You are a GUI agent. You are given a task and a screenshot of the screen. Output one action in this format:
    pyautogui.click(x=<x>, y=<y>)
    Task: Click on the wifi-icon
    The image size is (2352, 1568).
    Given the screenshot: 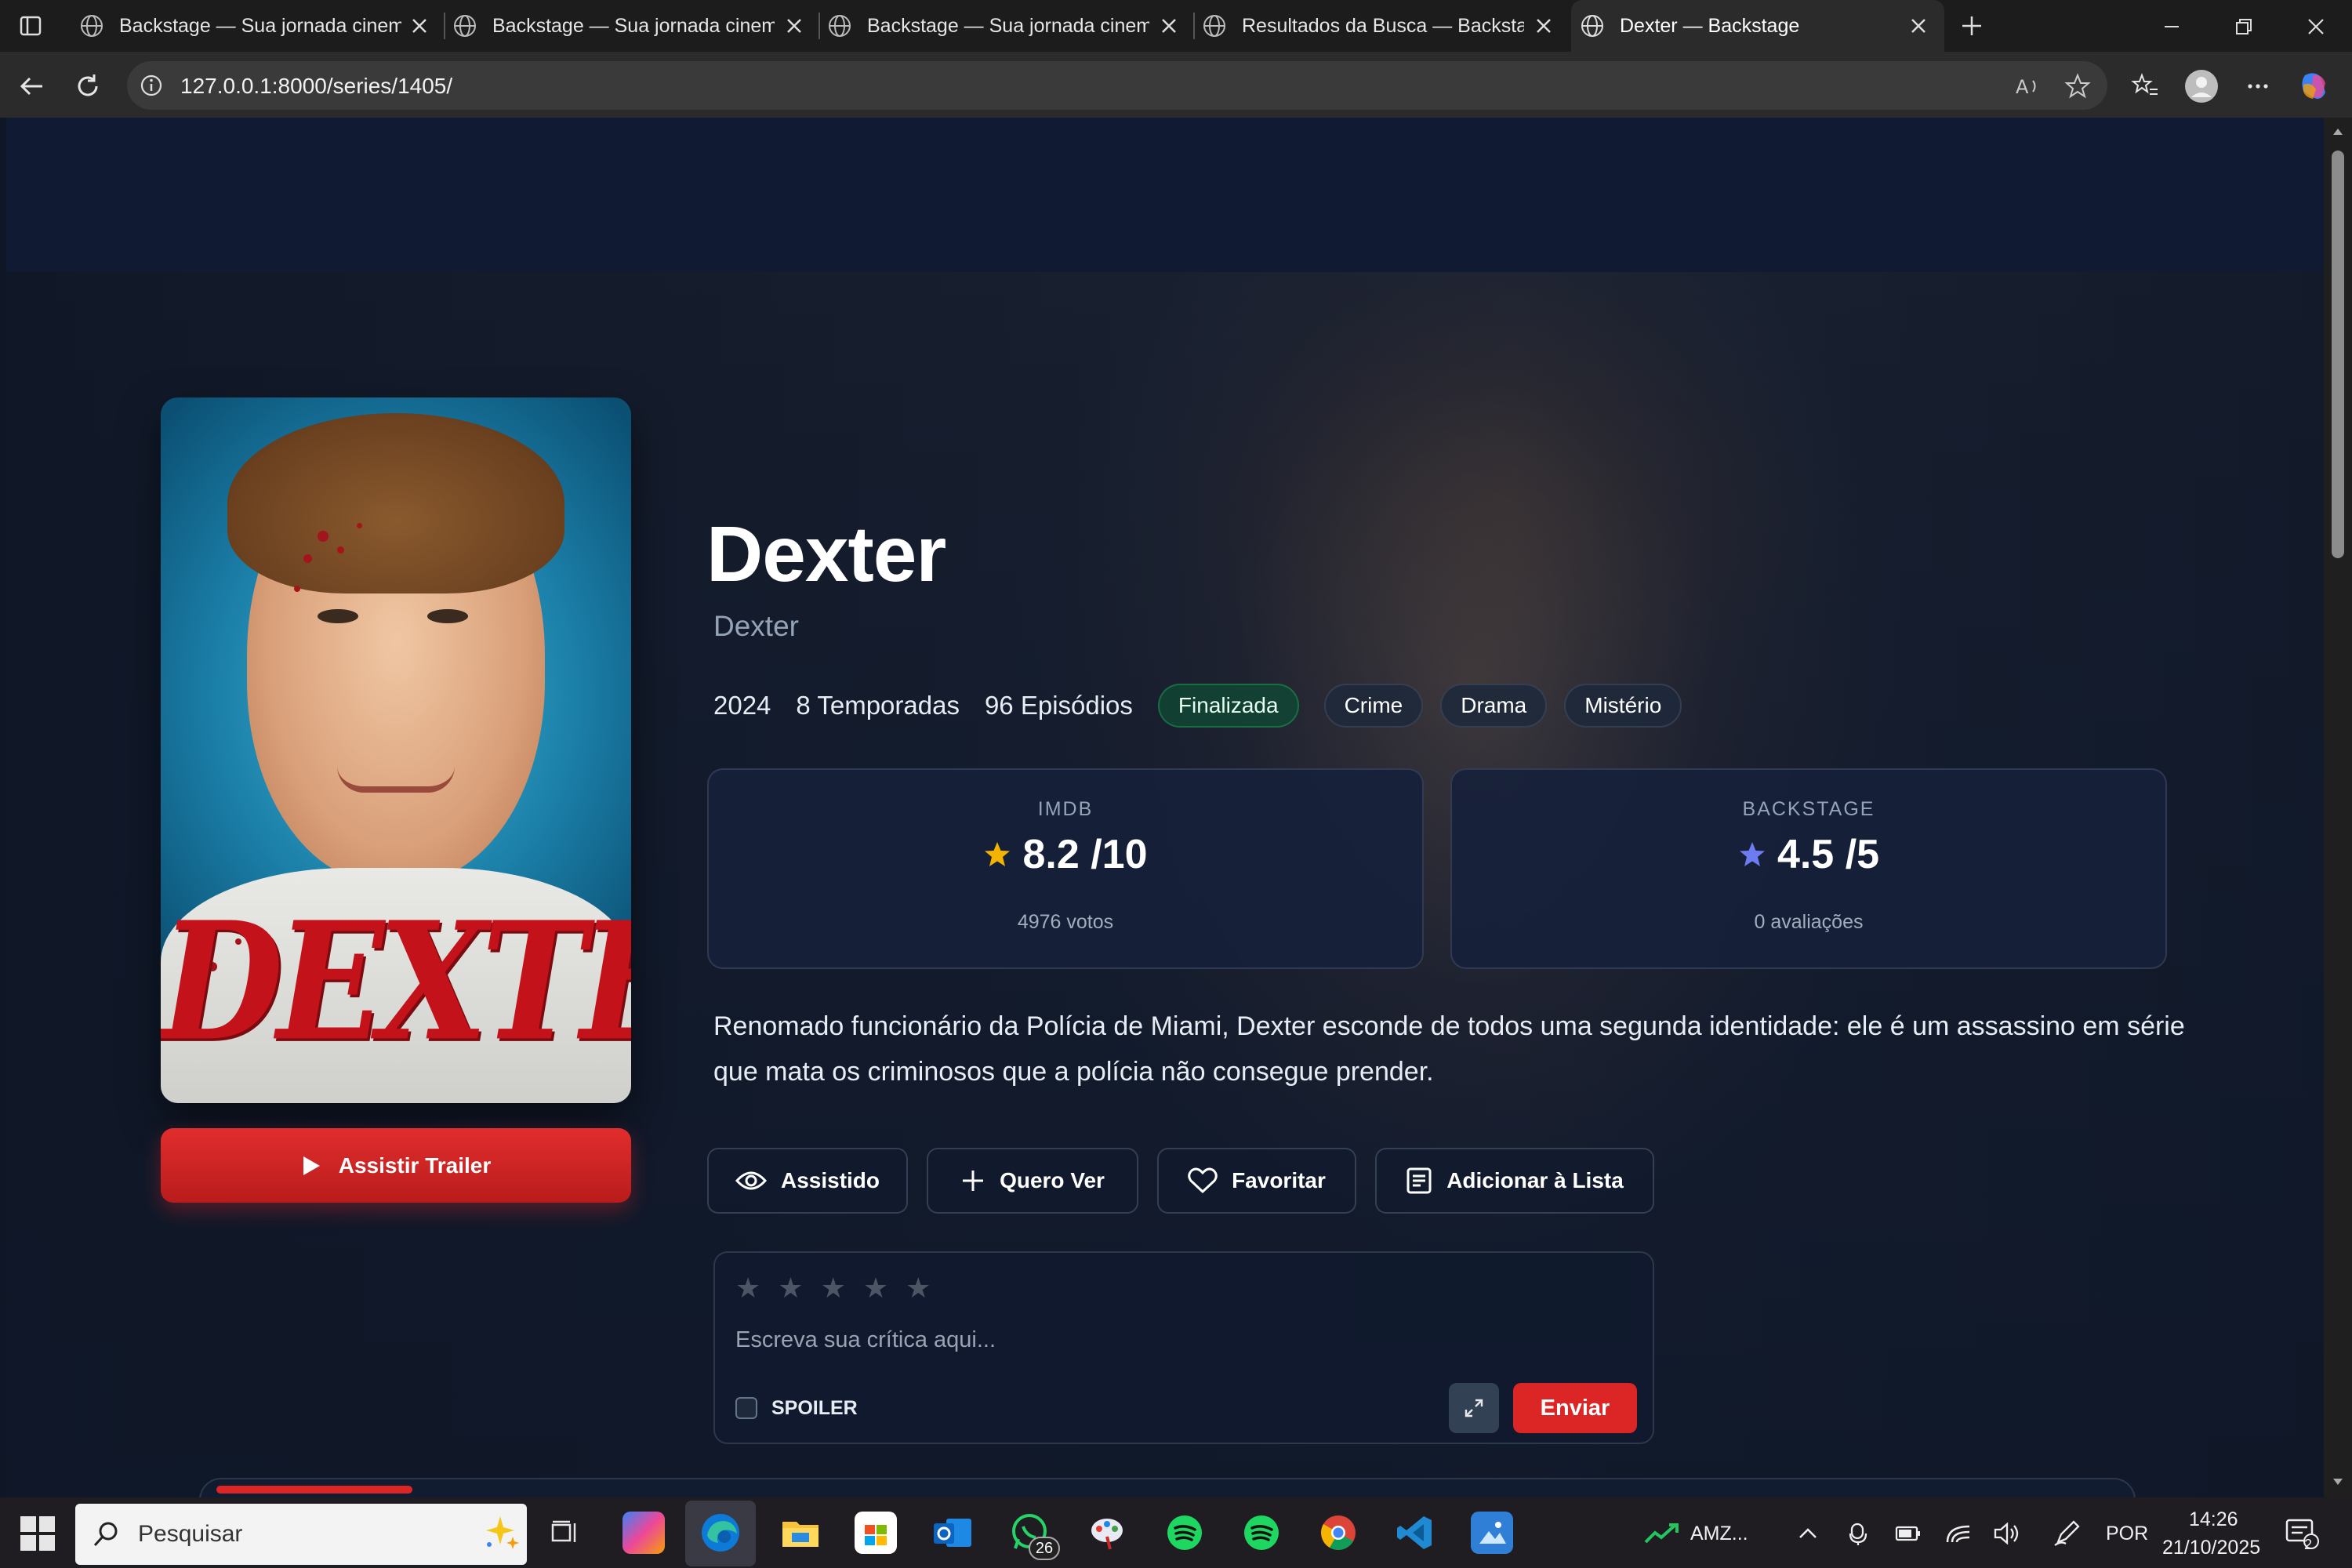 What is the action you would take?
    pyautogui.click(x=1958, y=1533)
    